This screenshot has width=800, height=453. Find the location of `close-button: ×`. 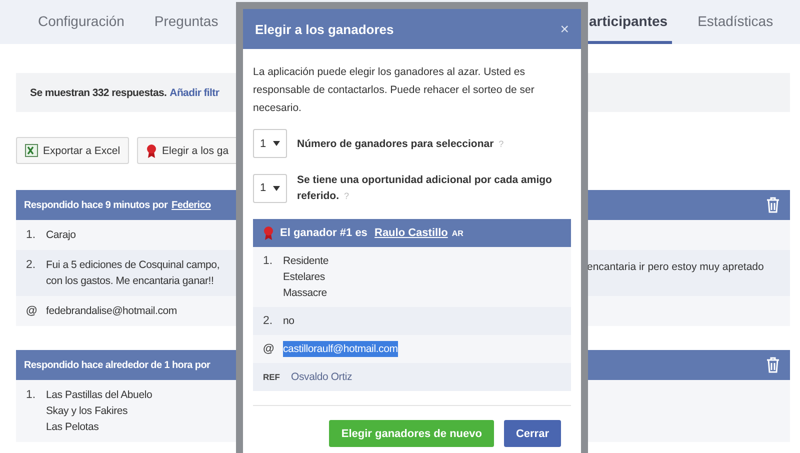

close-button: × is located at coordinates (564, 29).